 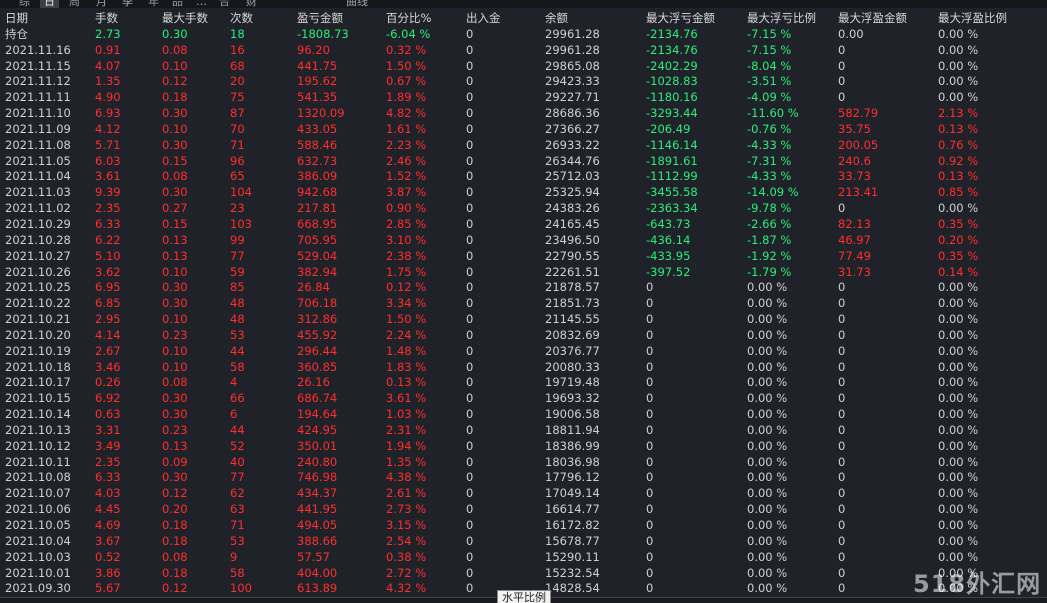 I want to click on count-cell: 40, so click(x=237, y=461).